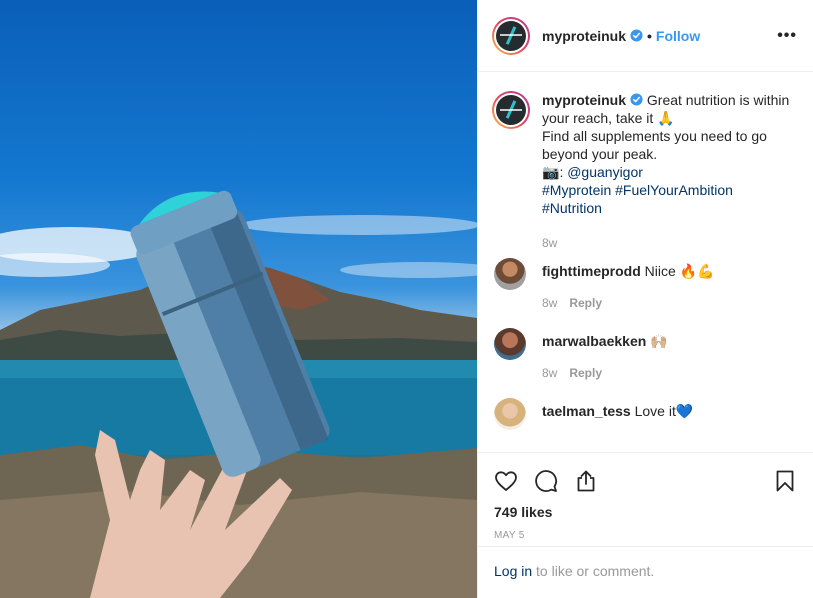  What do you see at coordinates (684, 411) in the screenshot?
I see `comment-emoji: 💙` at bounding box center [684, 411].